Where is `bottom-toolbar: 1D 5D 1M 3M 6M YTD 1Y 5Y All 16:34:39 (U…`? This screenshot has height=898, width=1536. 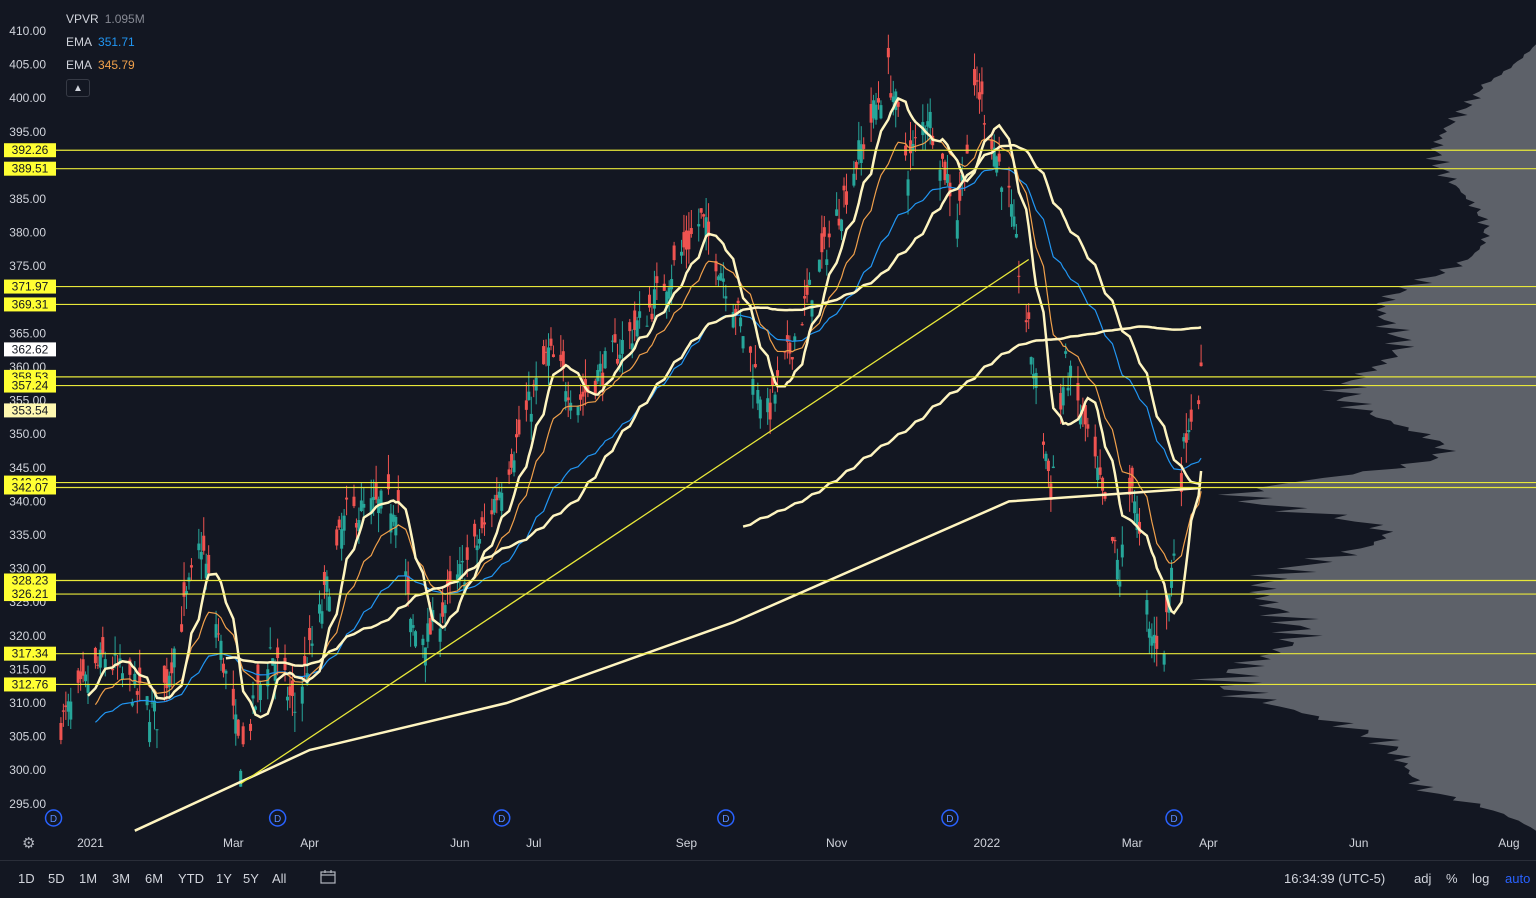
bottom-toolbar: 1D 5D 1M 3M 6M YTD 1Y 5Y All 16:34:39 (U… is located at coordinates (768, 879).